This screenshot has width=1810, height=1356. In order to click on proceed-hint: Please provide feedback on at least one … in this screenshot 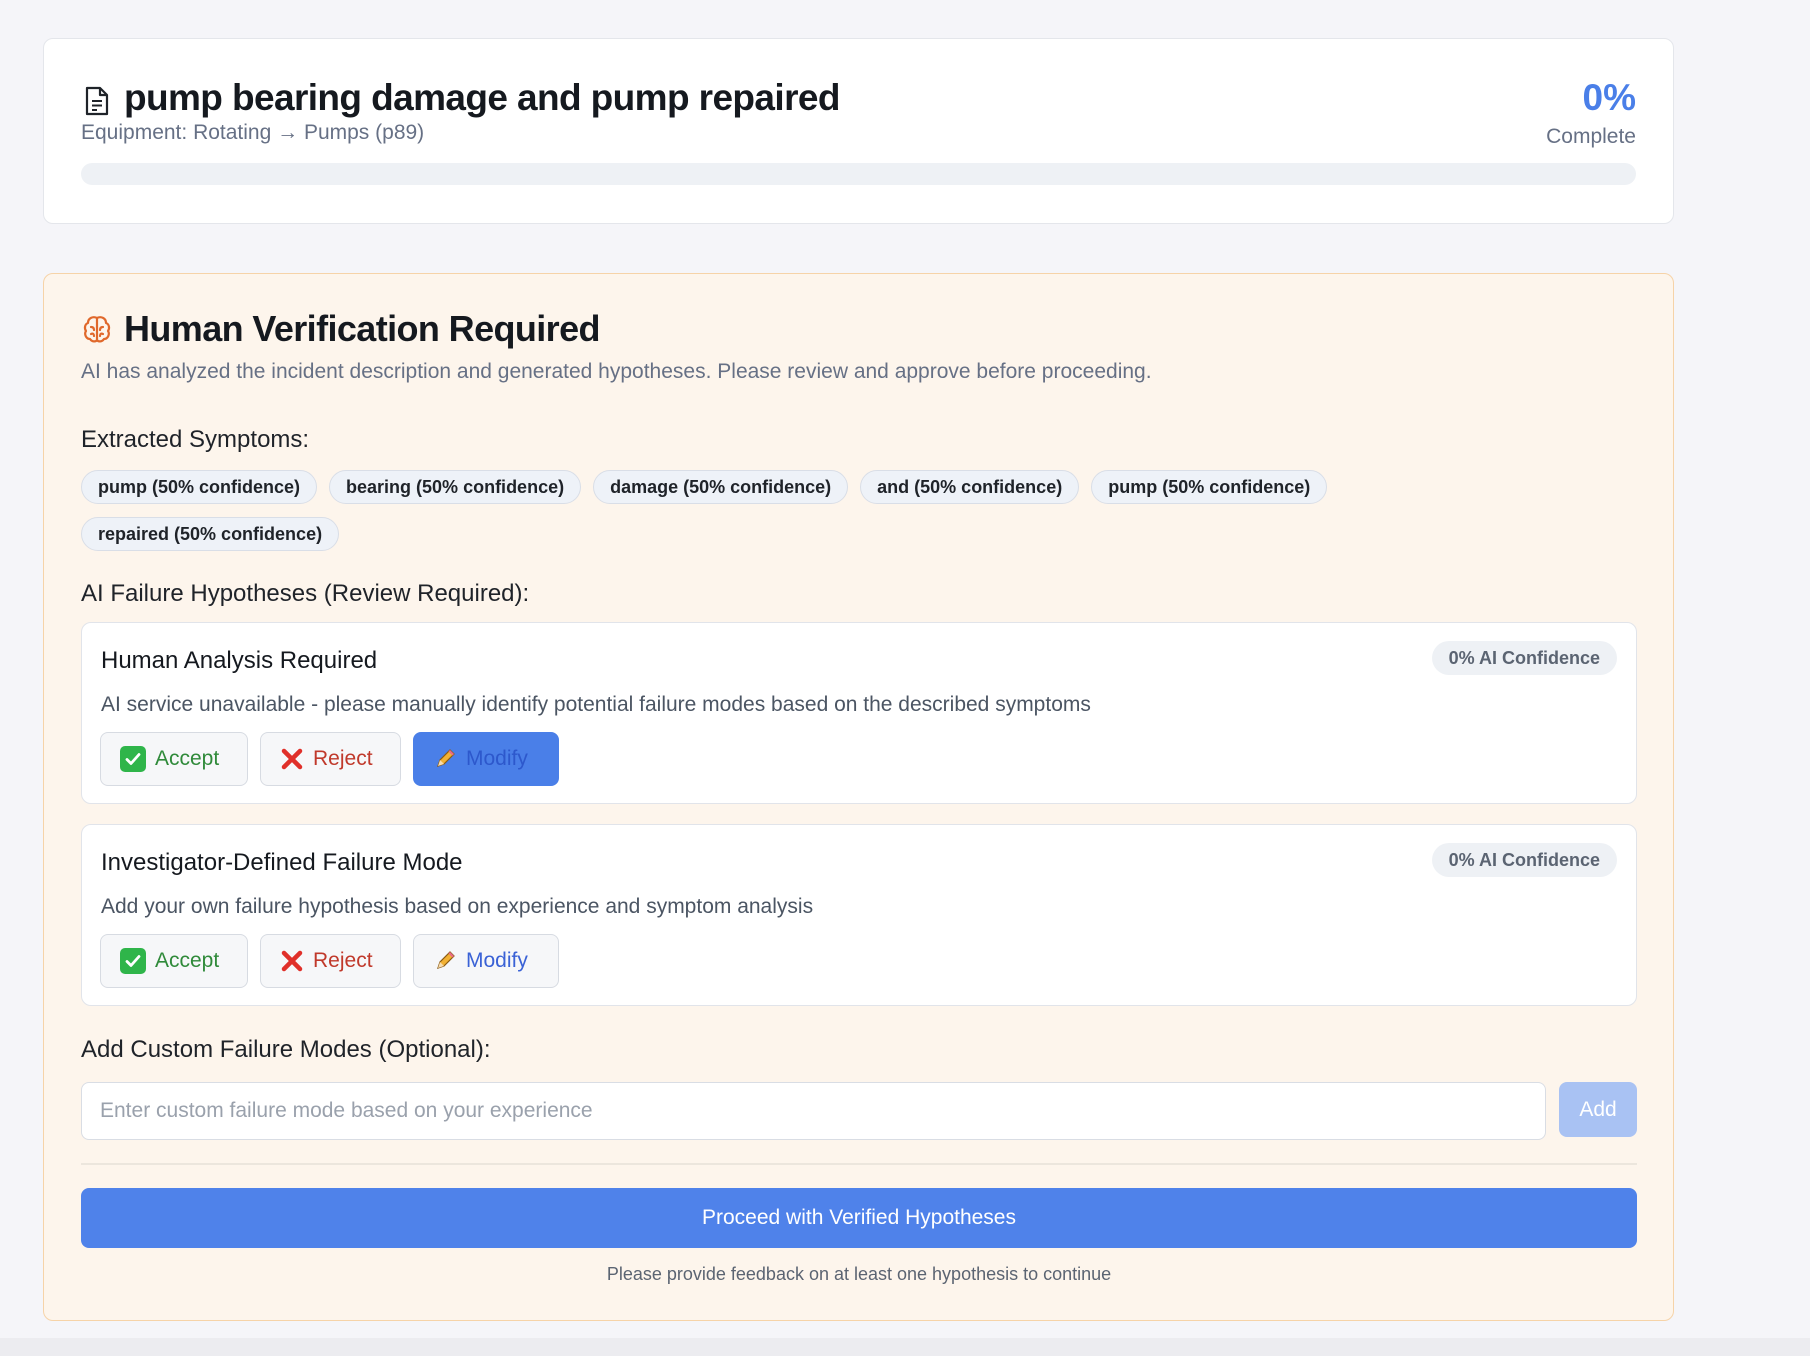, I will do `click(859, 1274)`.